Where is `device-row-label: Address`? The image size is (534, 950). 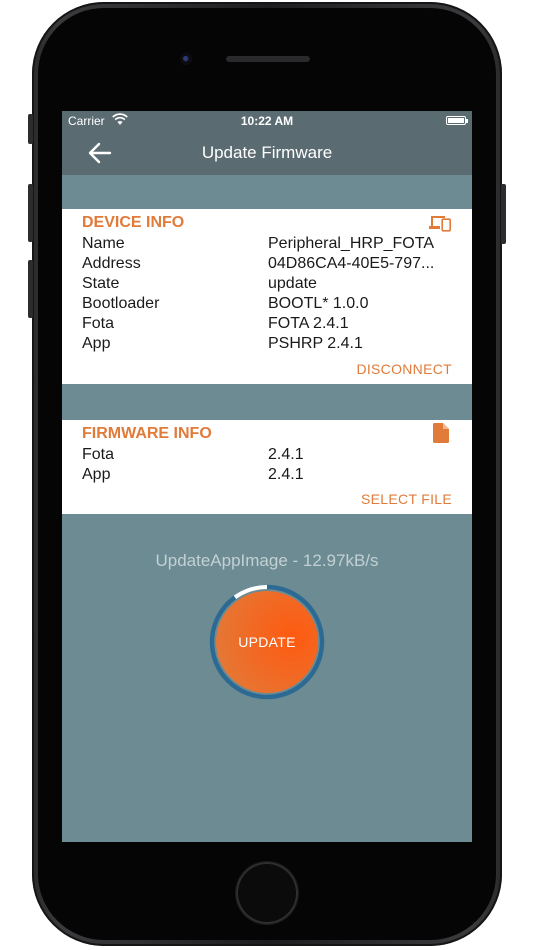 device-row-label: Address is located at coordinates (111, 263).